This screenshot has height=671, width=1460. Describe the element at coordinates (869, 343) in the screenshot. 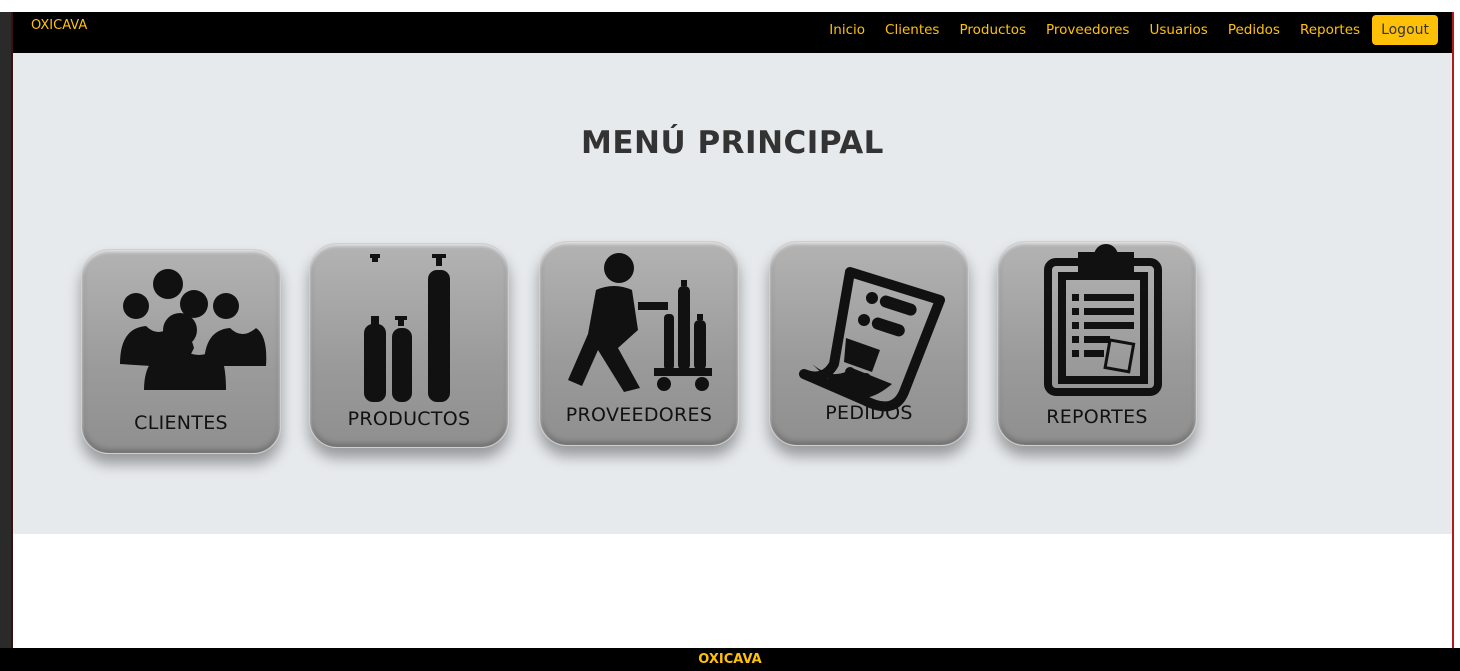

I see `tile-pedidos: PEDIDOS` at that location.